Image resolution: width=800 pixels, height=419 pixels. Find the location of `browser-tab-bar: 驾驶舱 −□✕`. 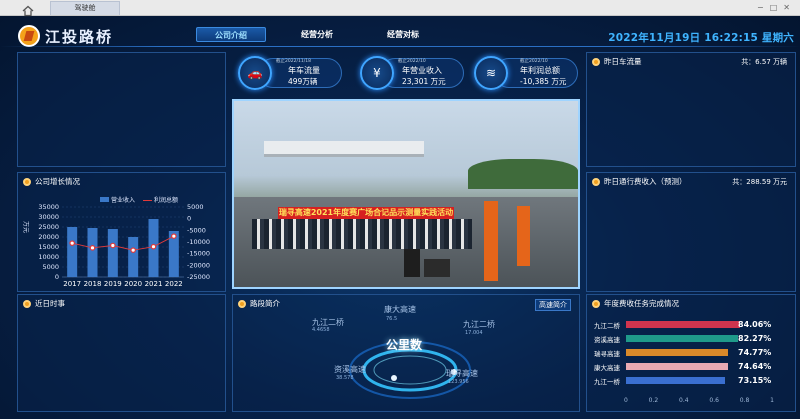

browser-tab-bar: 驾驶舱 −□✕ is located at coordinates (400, 8).